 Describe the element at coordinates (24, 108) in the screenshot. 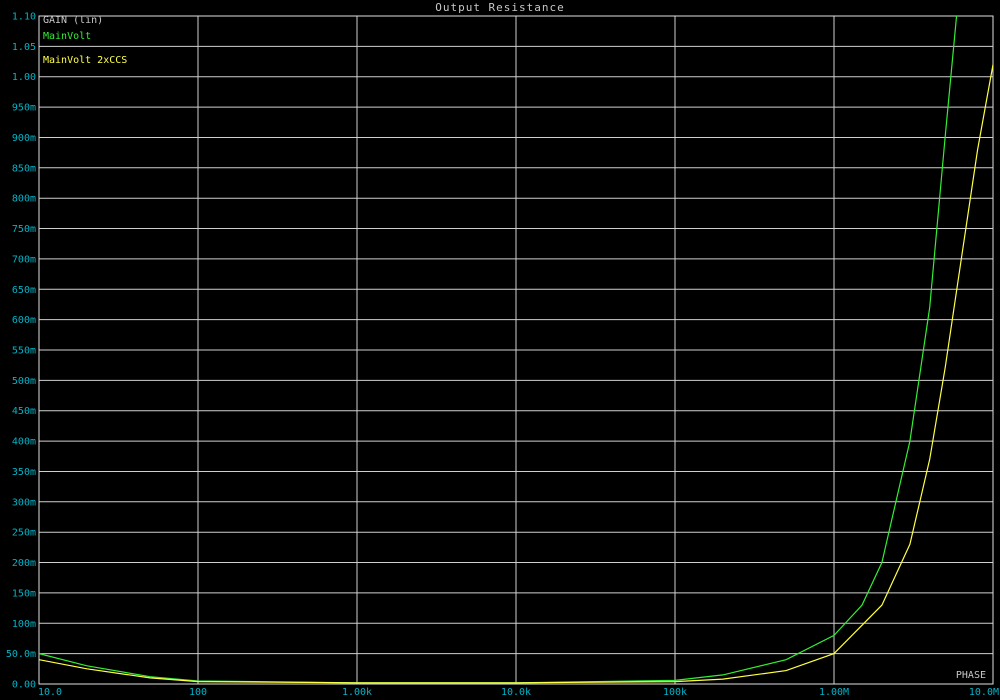

I see `y-tick-label: 950m` at that location.